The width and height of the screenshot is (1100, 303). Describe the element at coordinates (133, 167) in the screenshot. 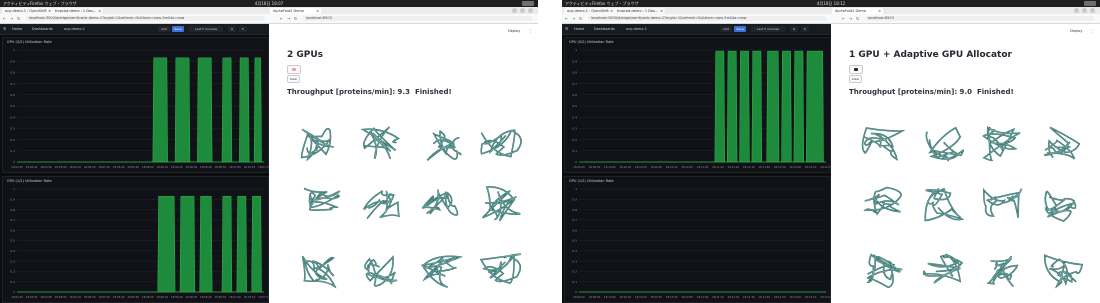

I see `x-tick-label: 18:05:50` at that location.